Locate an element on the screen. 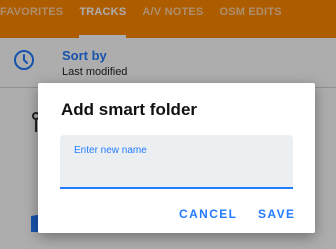 The image size is (336, 249). folder-name-label: Enter new name is located at coordinates (110, 150).